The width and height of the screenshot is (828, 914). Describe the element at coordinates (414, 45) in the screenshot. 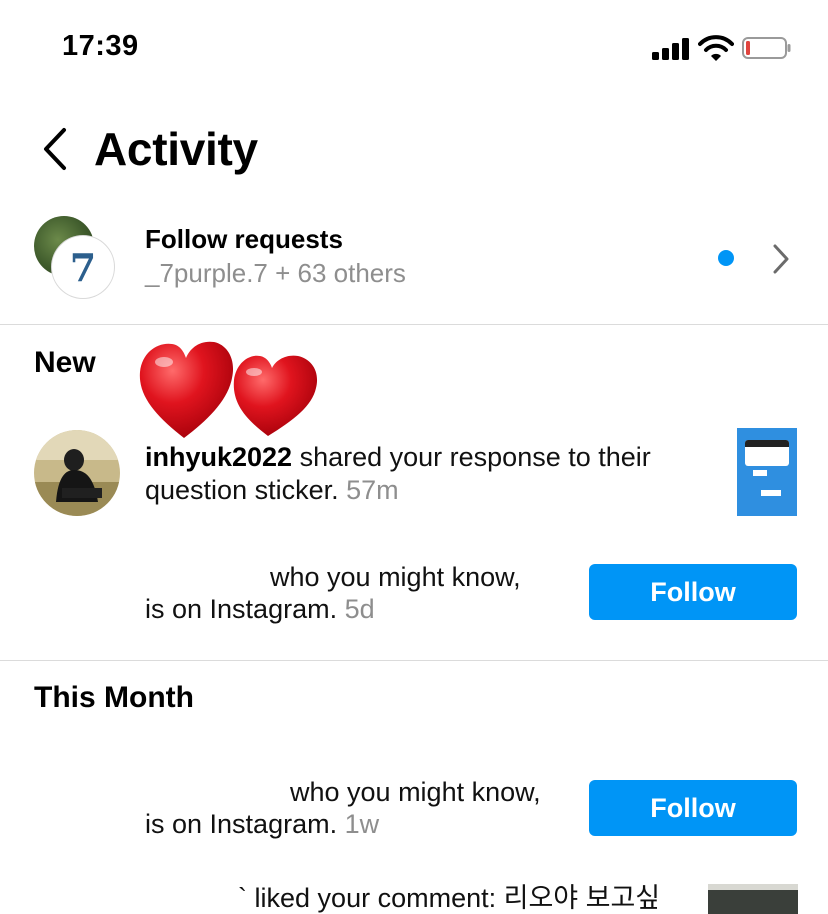

I see `status-bar: 17:39` at that location.